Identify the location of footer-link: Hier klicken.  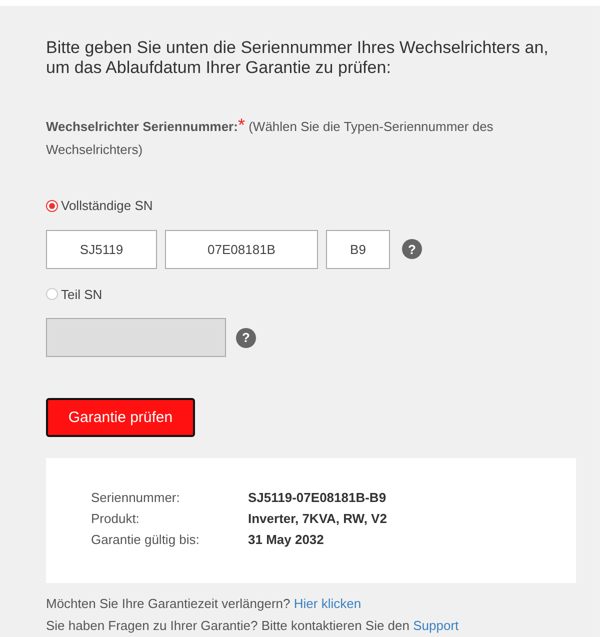
(328, 603).